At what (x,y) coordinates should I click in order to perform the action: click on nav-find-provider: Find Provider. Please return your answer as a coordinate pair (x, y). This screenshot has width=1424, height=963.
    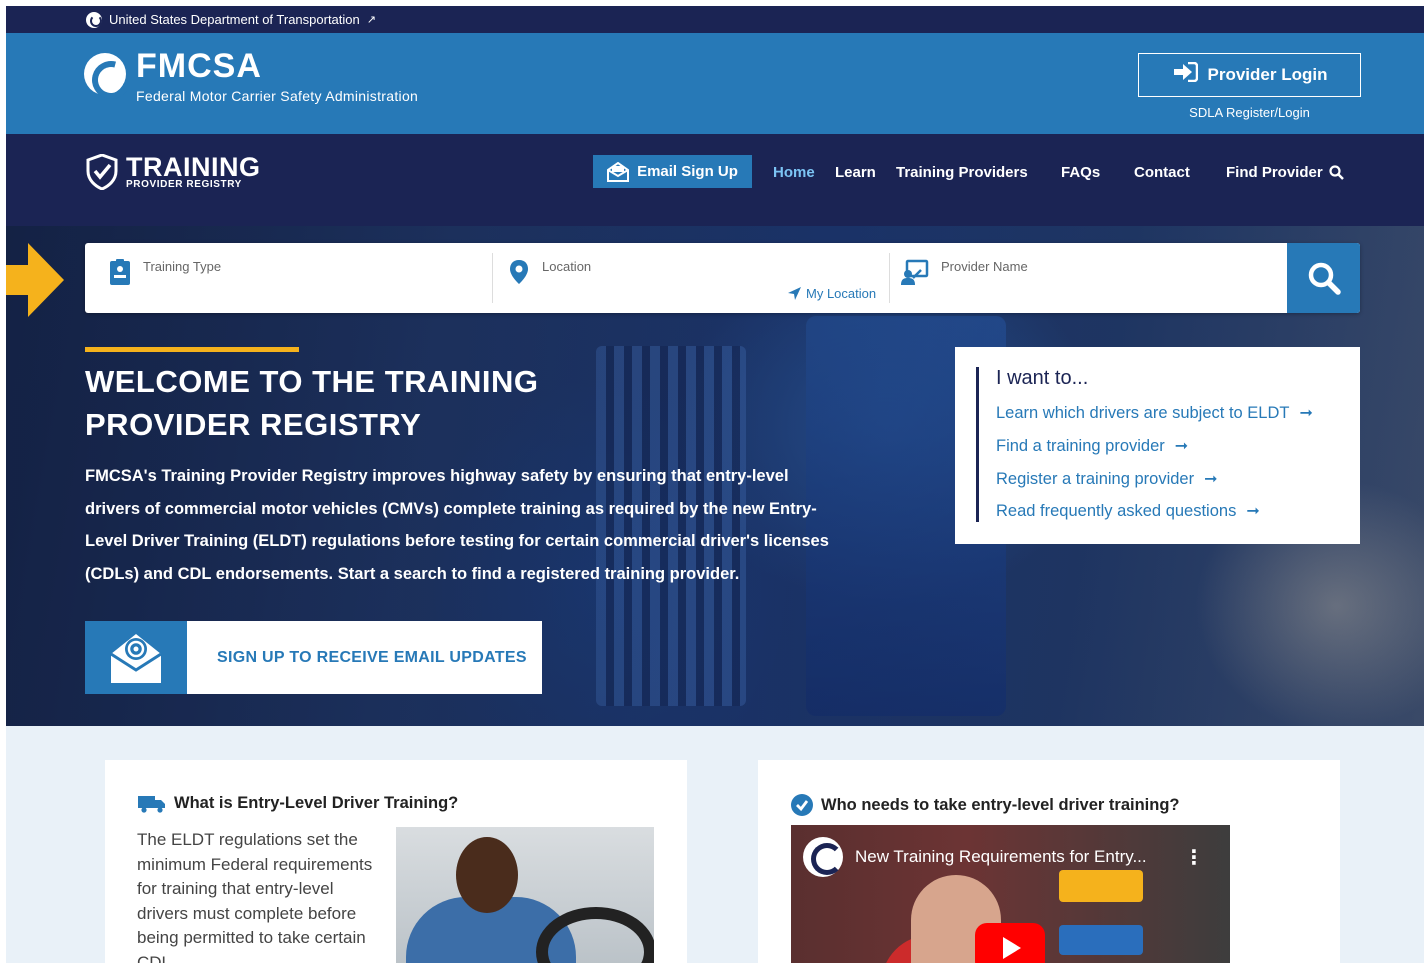
    Looking at the image, I should click on (1285, 172).